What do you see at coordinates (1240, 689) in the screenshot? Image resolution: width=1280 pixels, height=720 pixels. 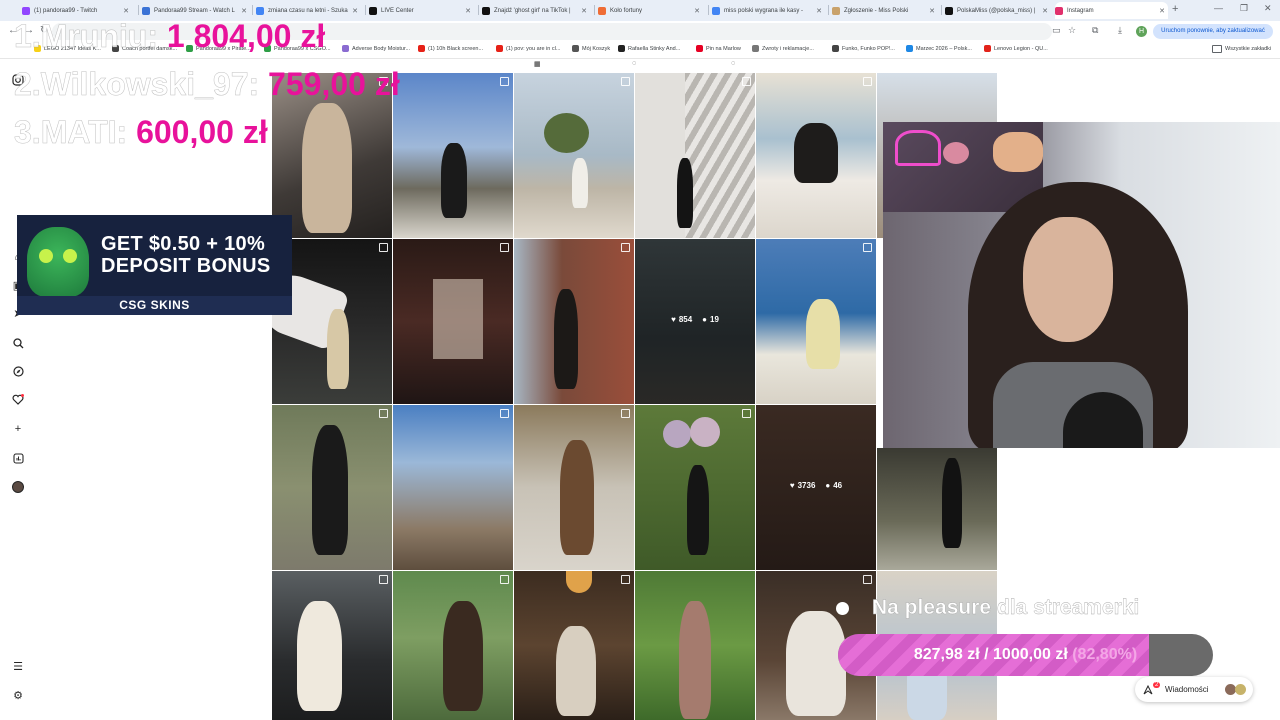 I see `avatar` at bounding box center [1240, 689].